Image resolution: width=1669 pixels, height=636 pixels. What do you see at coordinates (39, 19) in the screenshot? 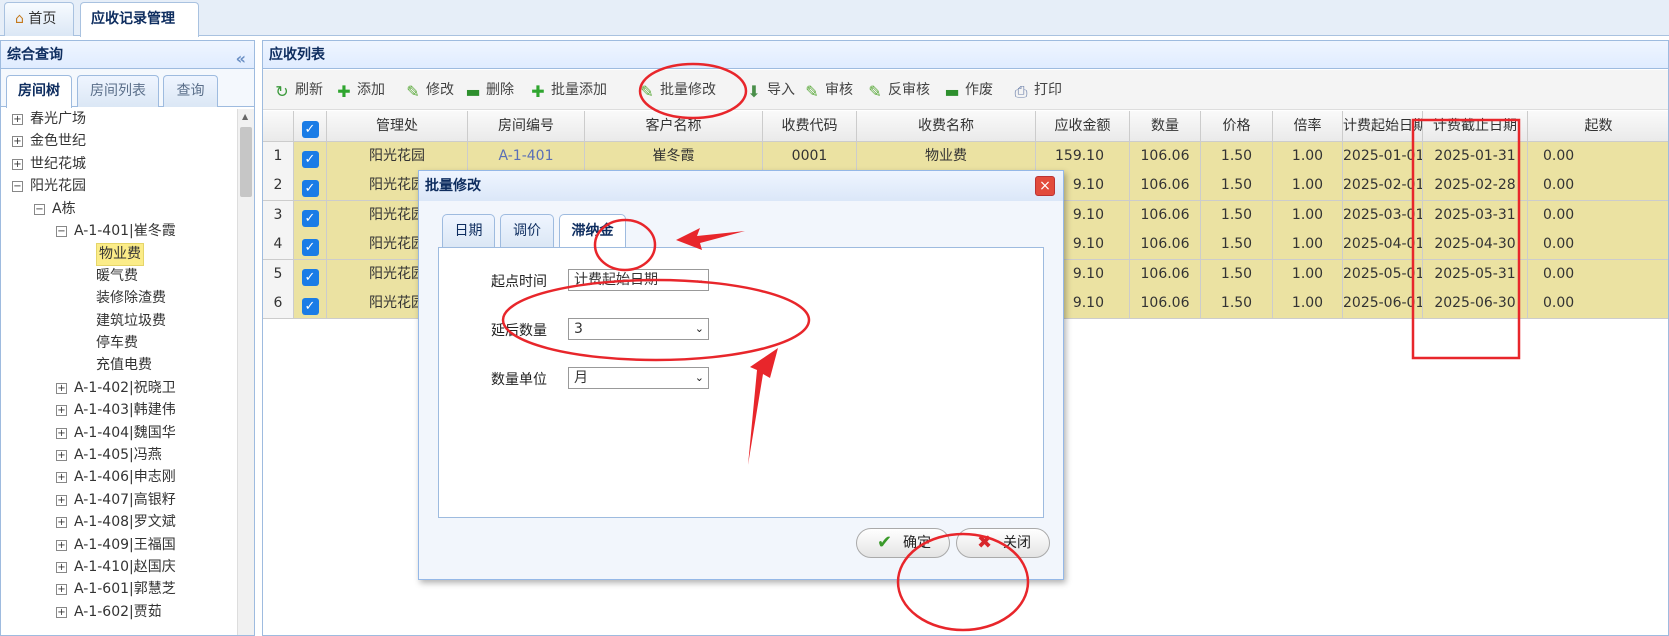
I see `tab-home: ⌂ 首页` at bounding box center [39, 19].